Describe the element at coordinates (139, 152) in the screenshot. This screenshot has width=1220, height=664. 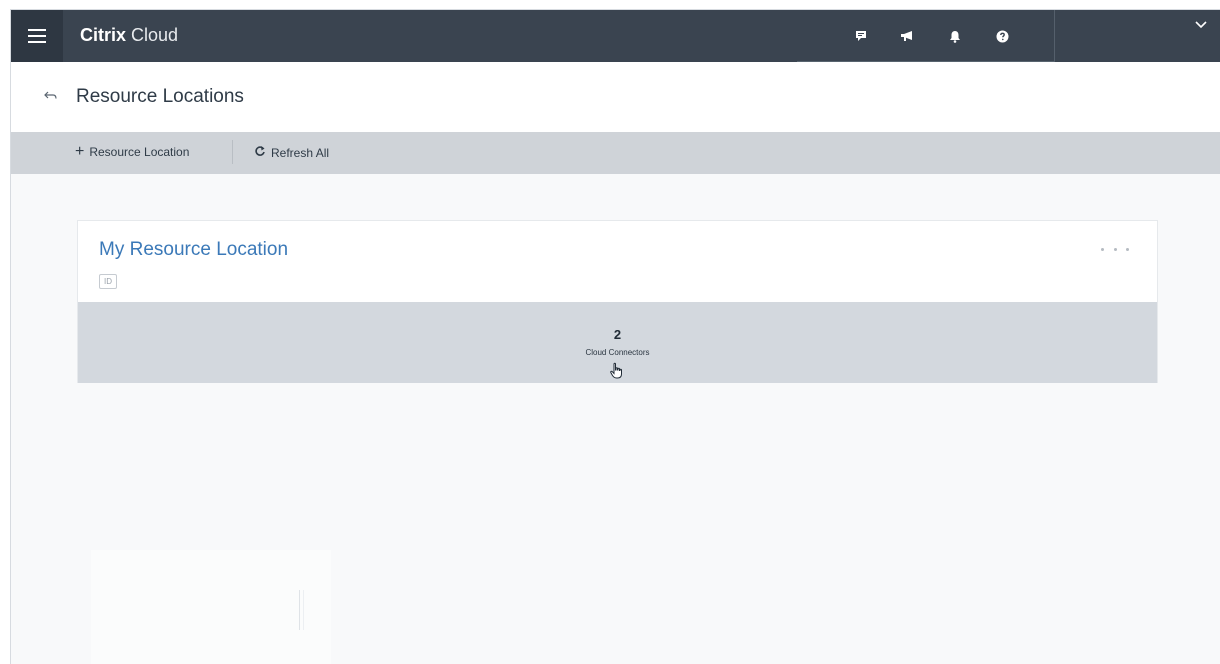
I see `add-resource-location-label: Resource Location` at that location.